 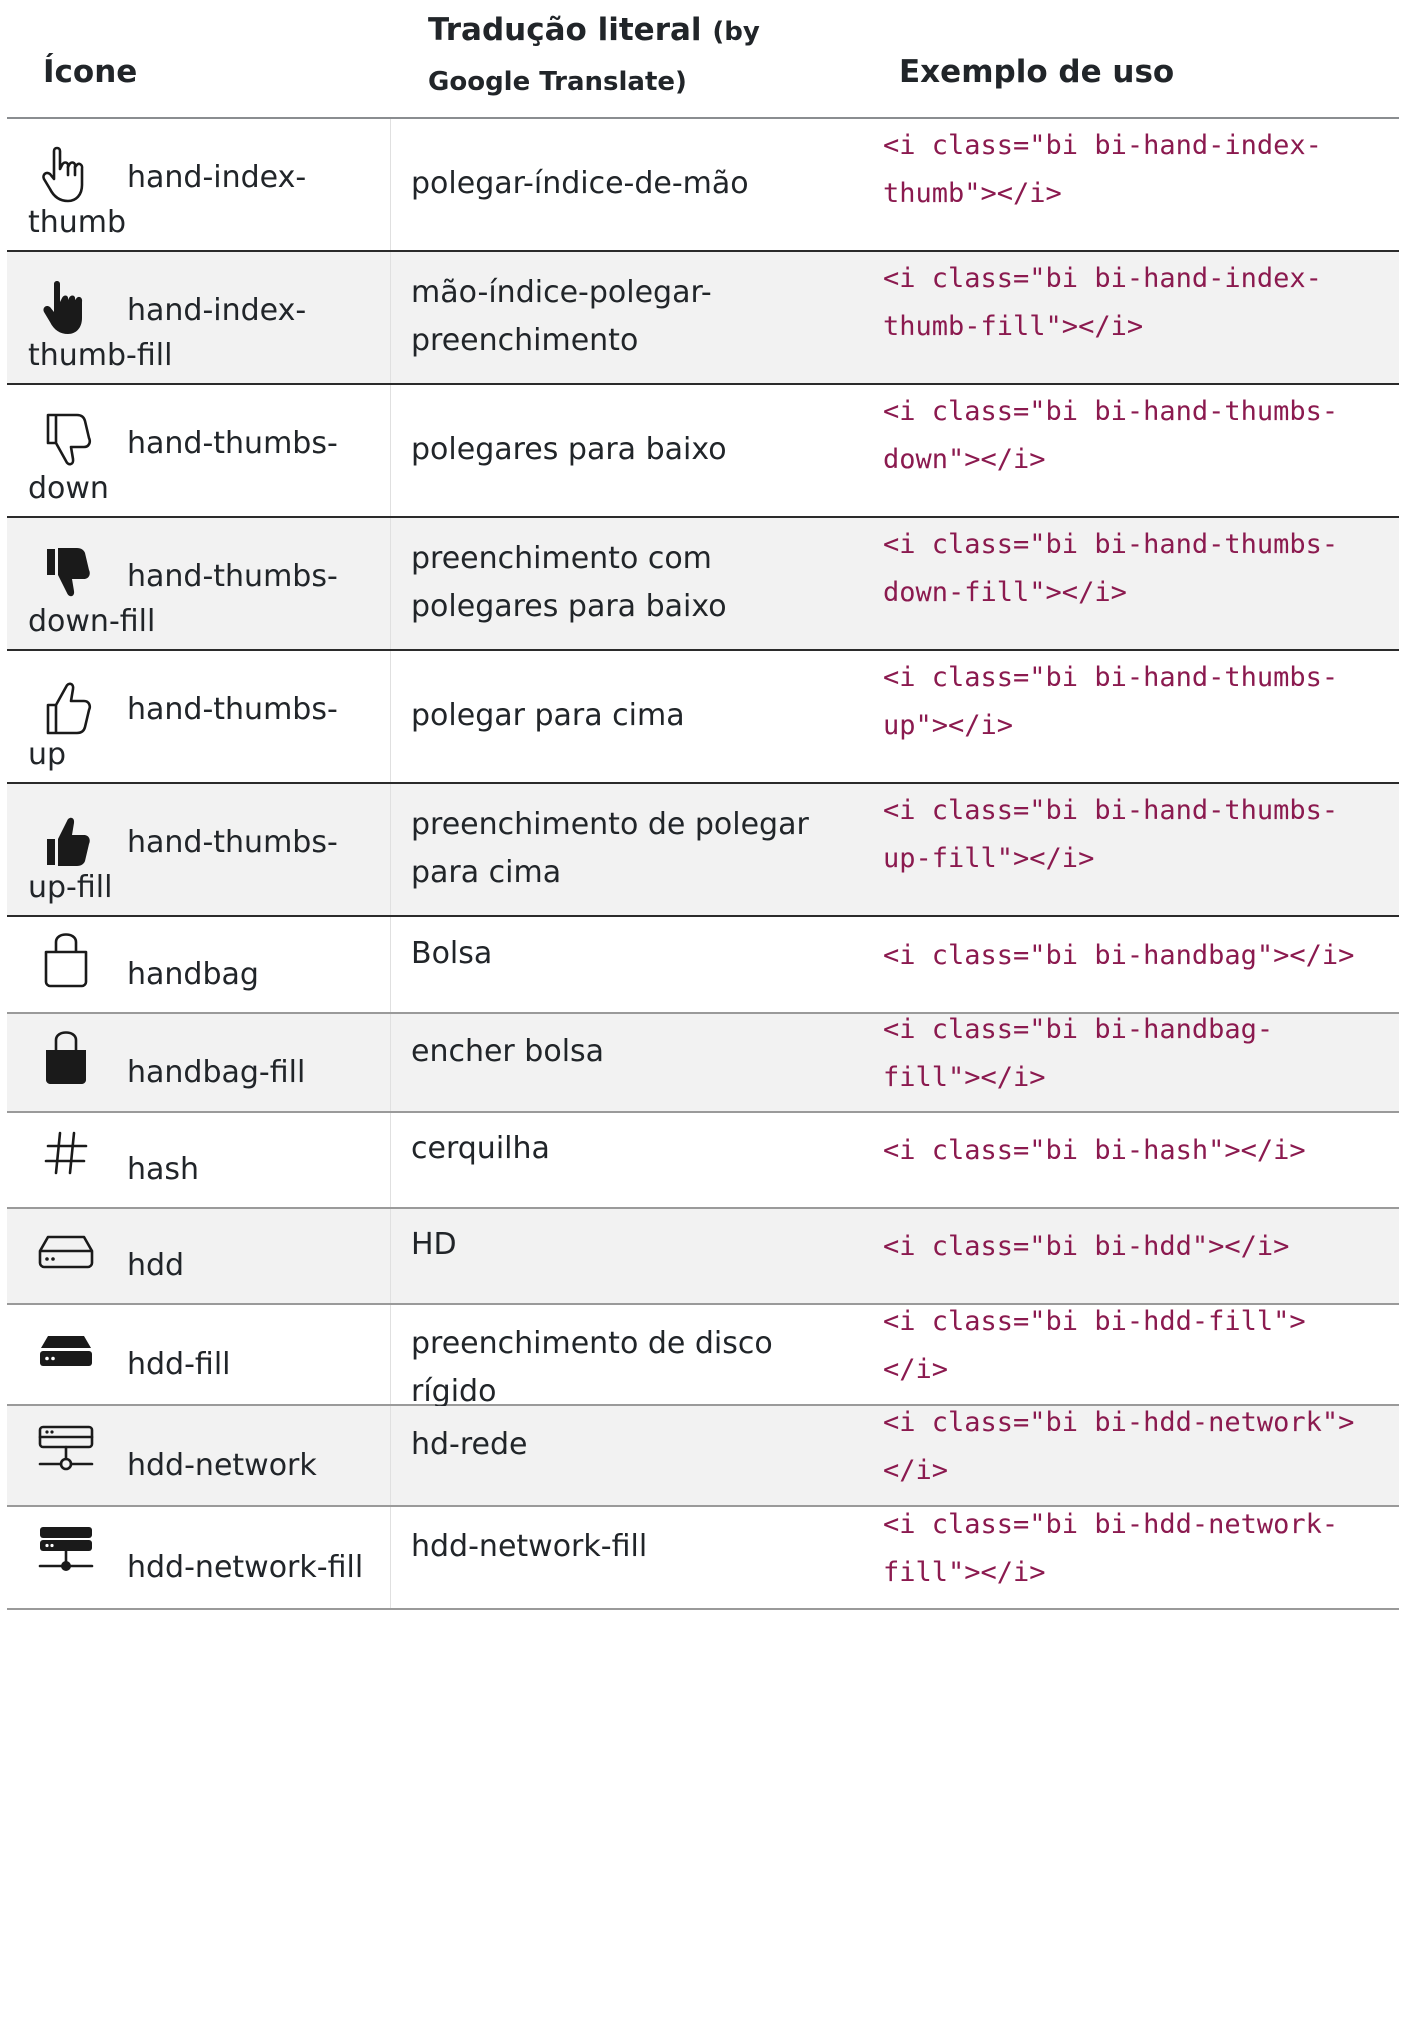 What do you see at coordinates (1143, 702) in the screenshot?
I see `code-example: <i class="bi bi-hand-thumbs-up"></i>` at bounding box center [1143, 702].